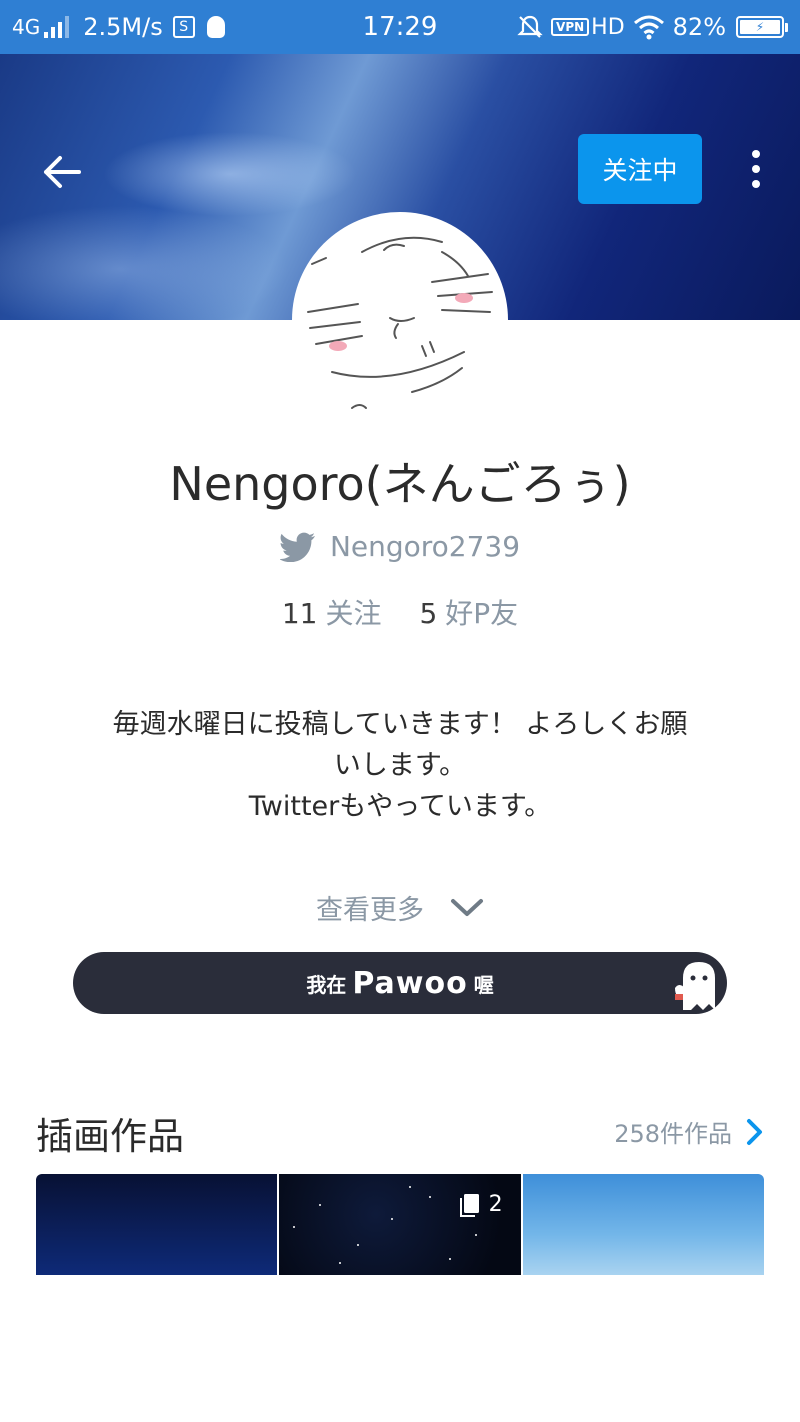  Describe the element at coordinates (400, 724) in the screenshot. I see `bio-line: 毎週水曜日に投稿していきます！ よろしくお願` at that location.